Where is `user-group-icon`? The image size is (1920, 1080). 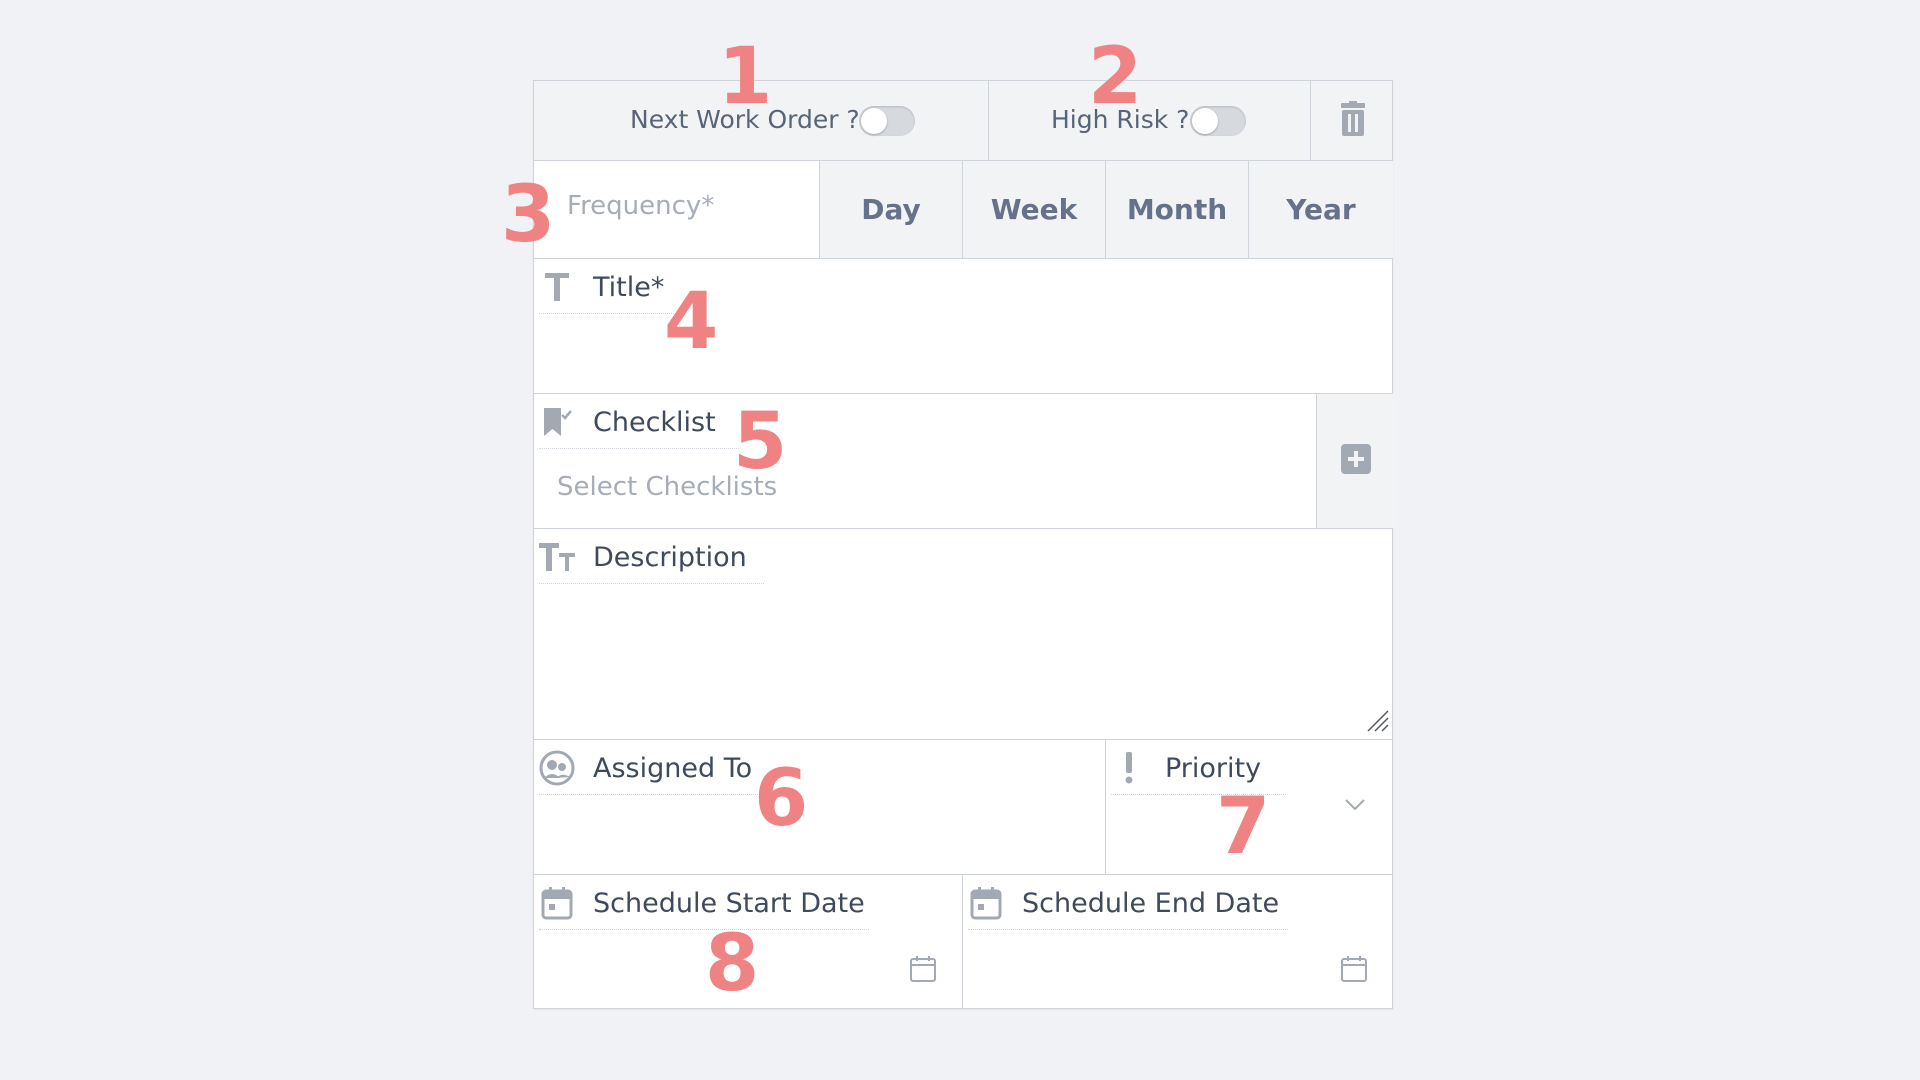 user-group-icon is located at coordinates (557, 768).